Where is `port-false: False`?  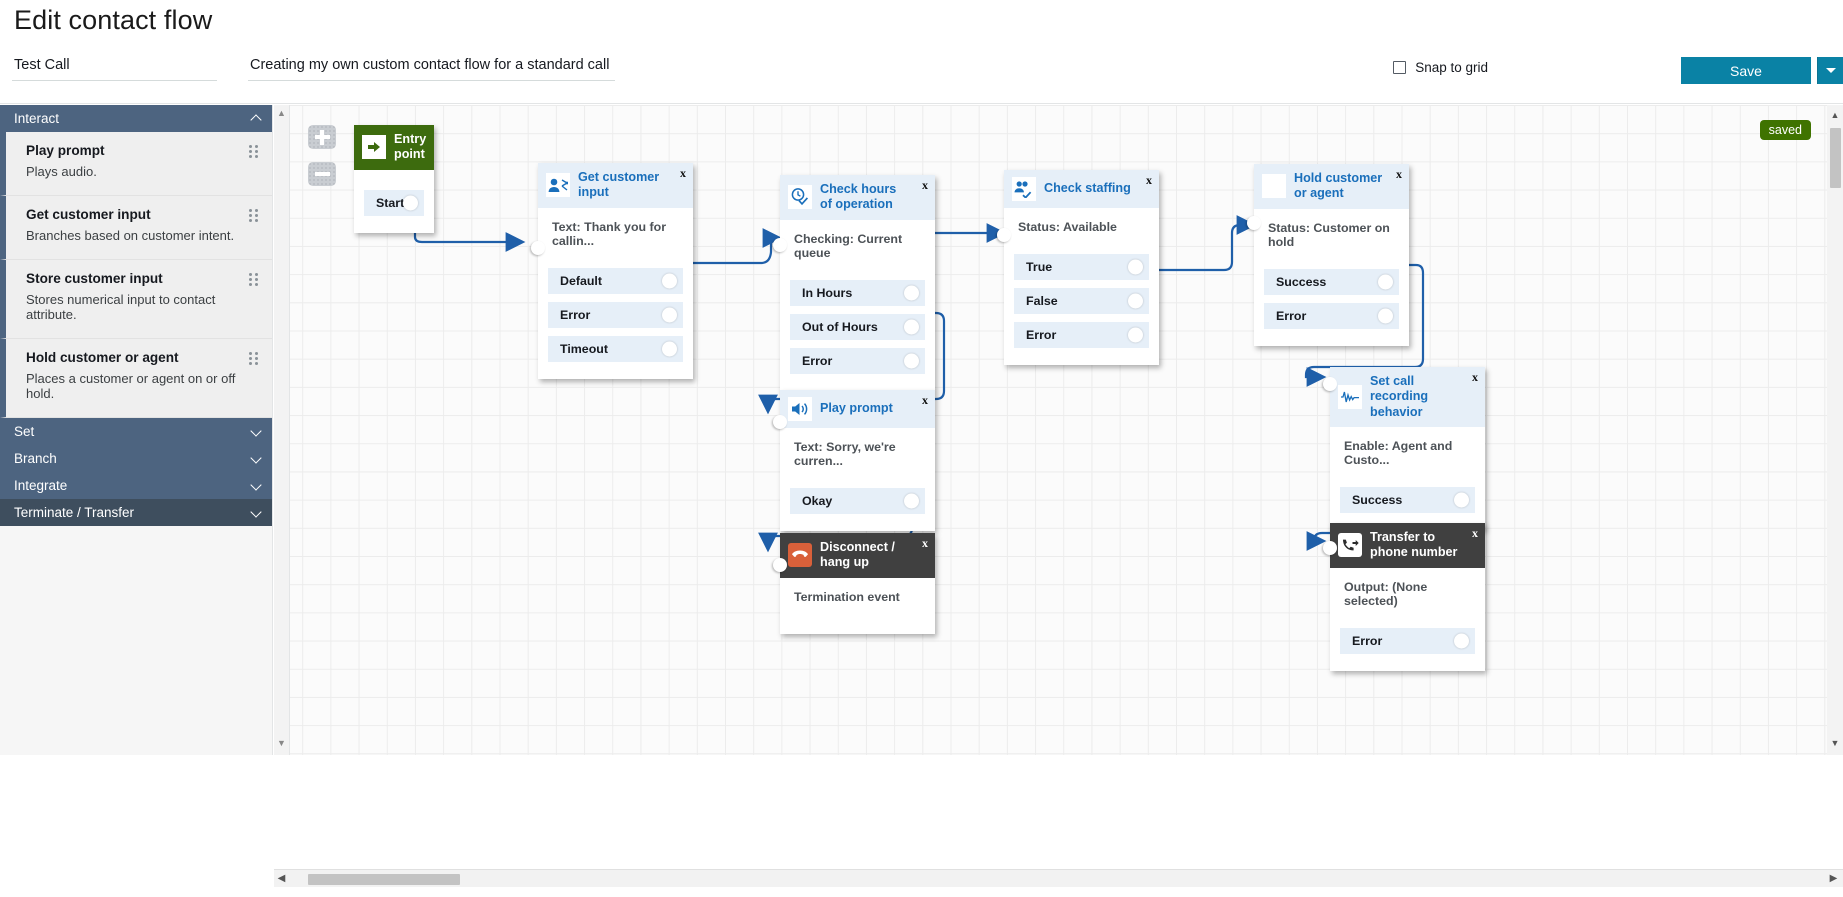
port-false: False is located at coordinates (1081, 301).